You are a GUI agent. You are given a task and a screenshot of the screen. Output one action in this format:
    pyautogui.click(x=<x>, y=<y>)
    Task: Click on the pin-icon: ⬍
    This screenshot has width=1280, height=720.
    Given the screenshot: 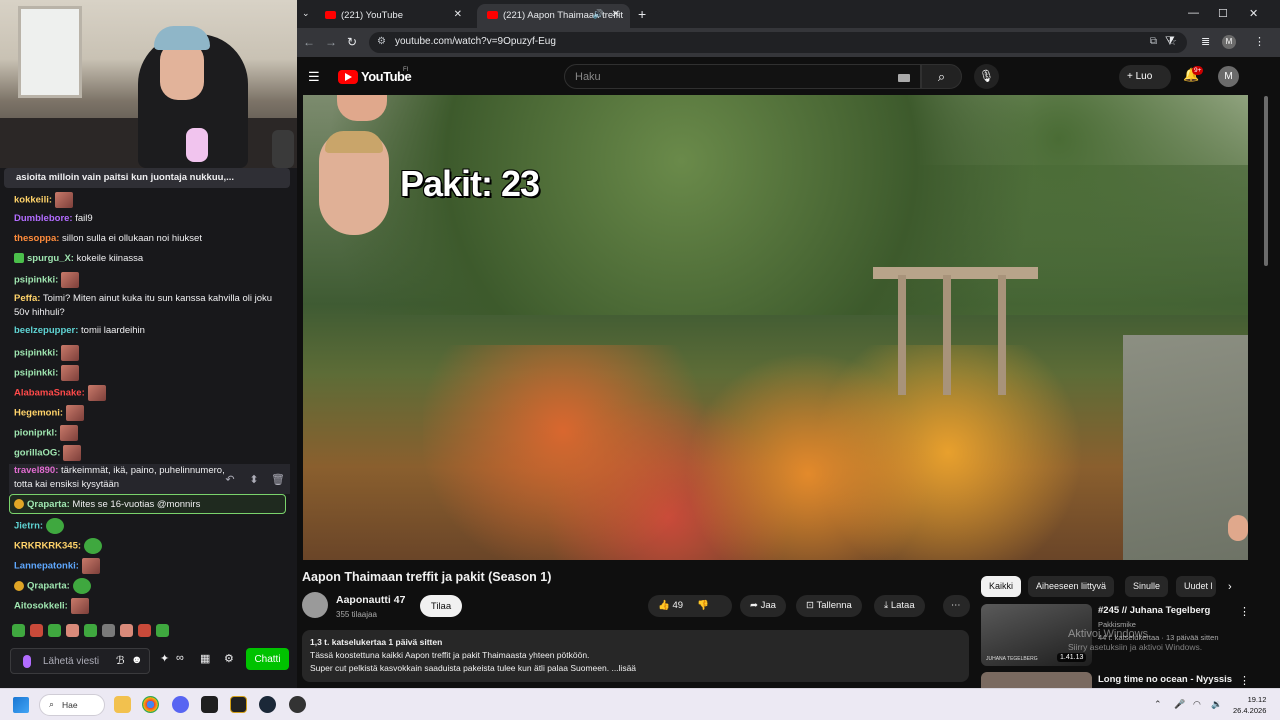 What is the action you would take?
    pyautogui.click(x=254, y=480)
    